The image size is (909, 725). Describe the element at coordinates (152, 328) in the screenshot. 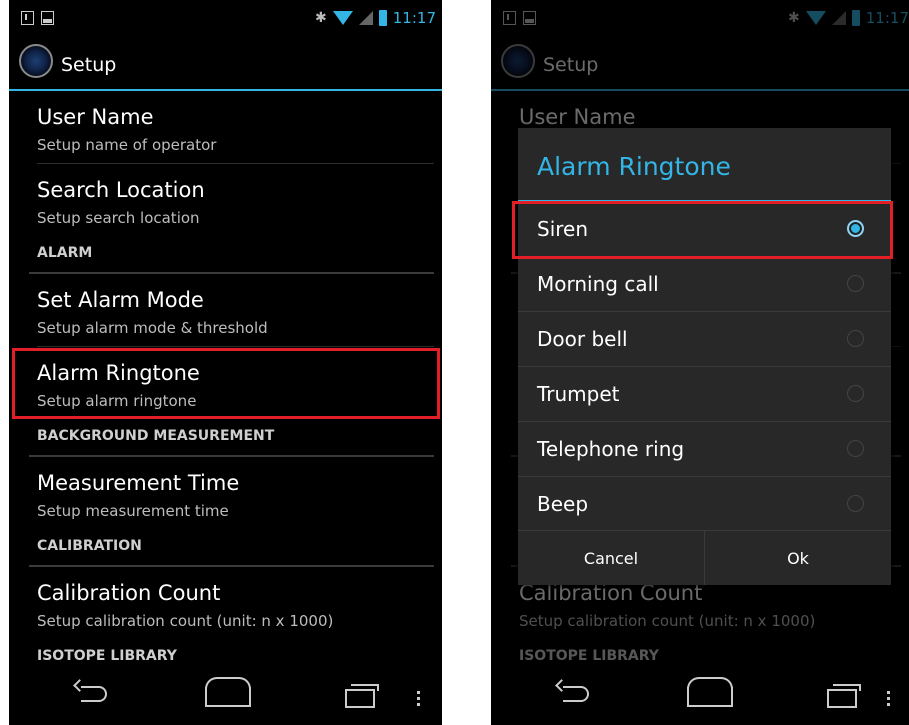

I see `pref-summary: Setup alarm mode & threshold` at that location.